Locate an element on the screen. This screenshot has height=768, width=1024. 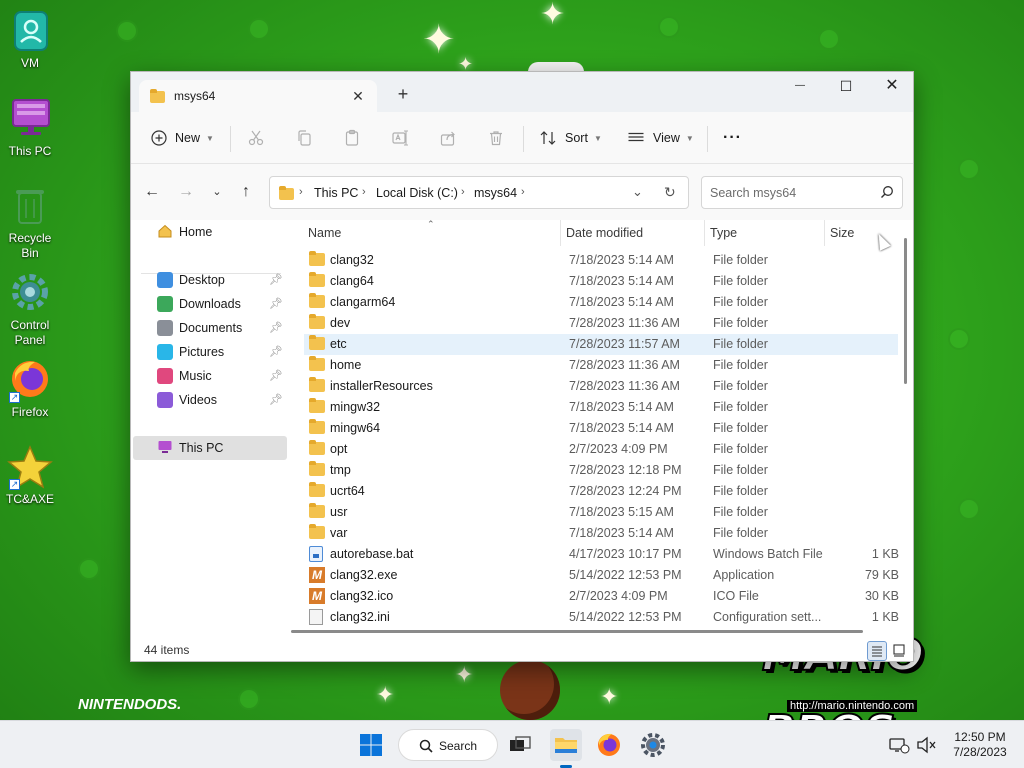
table-row: etc 7/28/2023 11:57 AM File folder is located at coordinates (601, 344).